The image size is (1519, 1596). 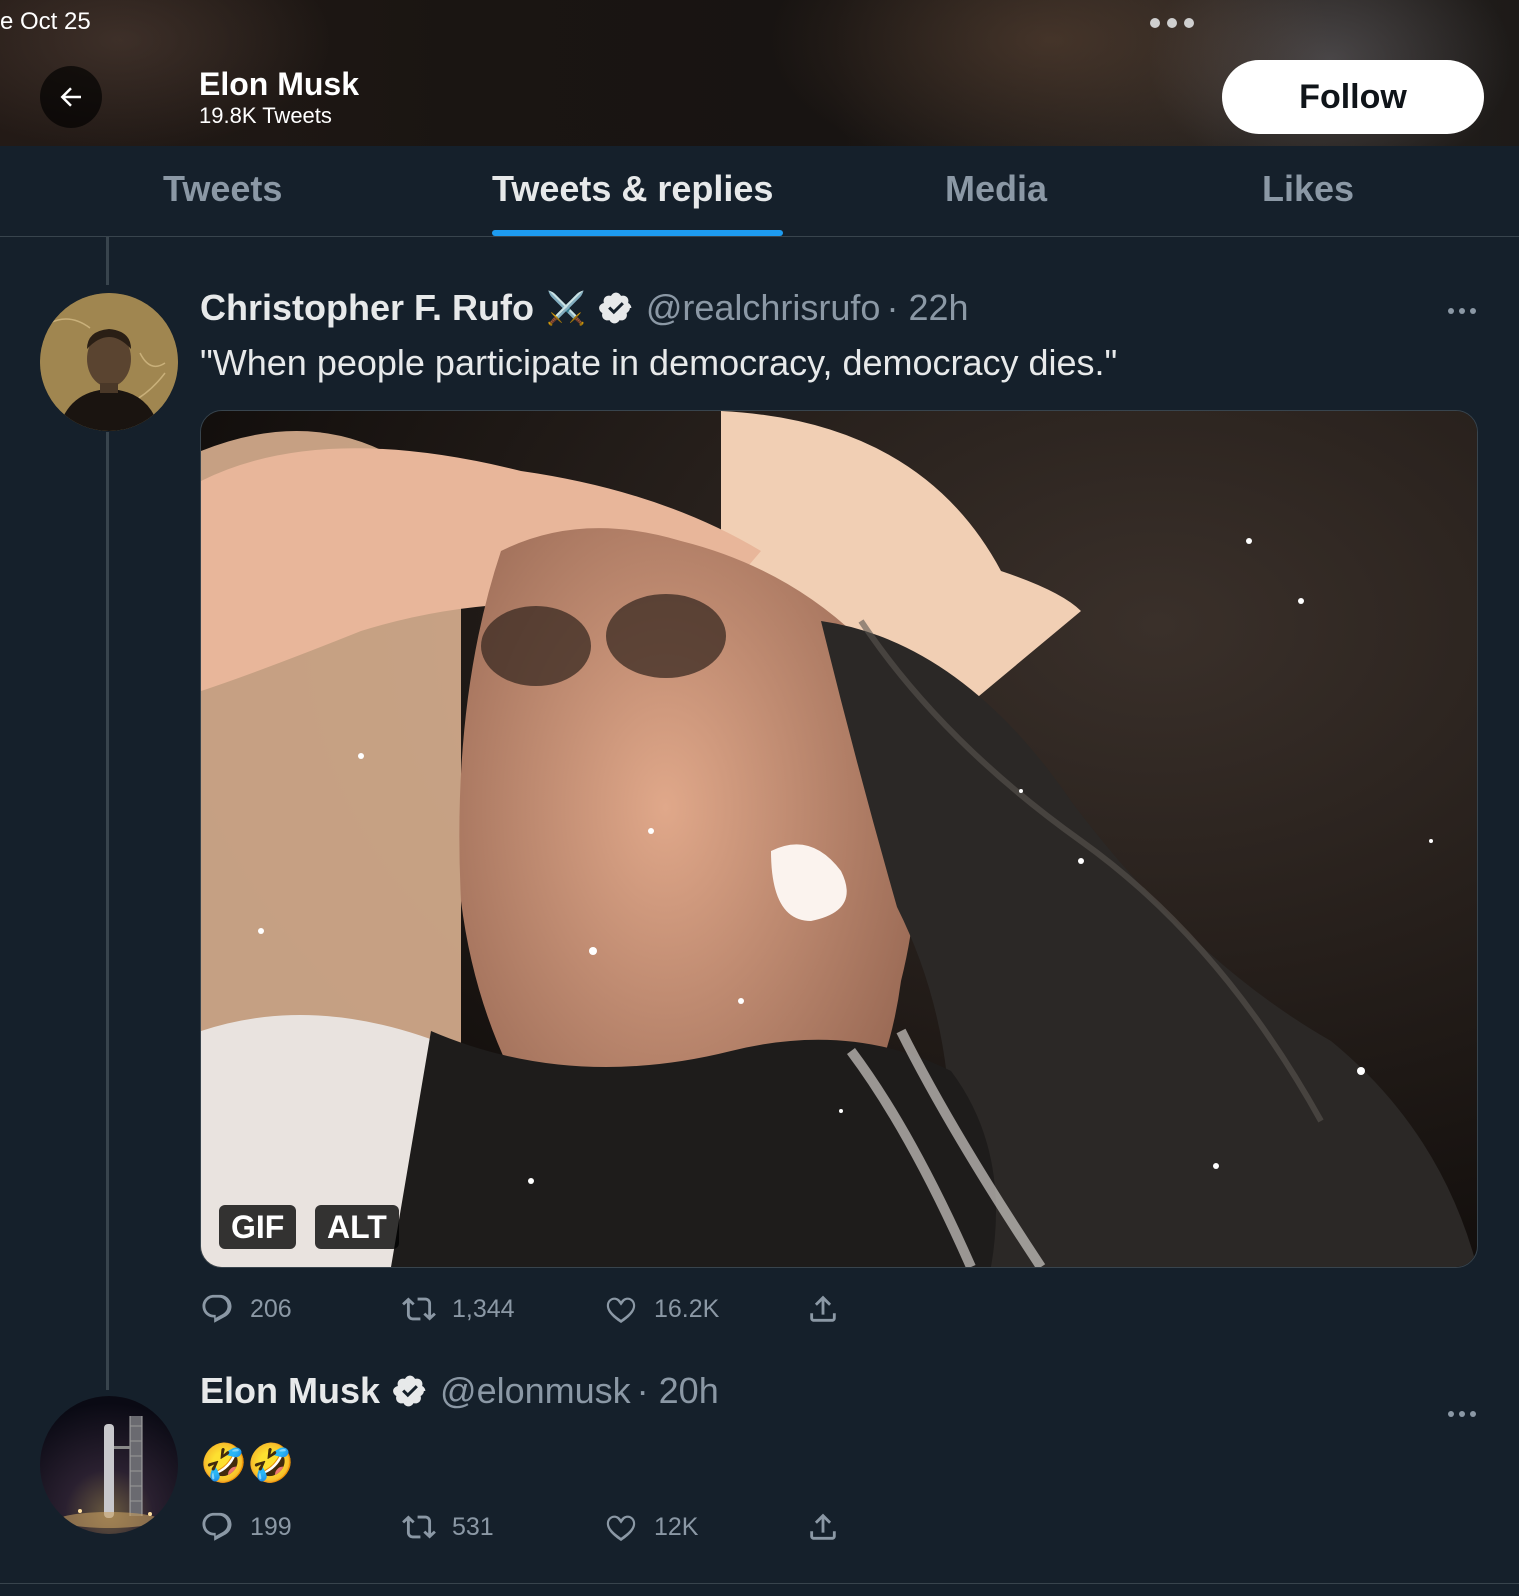 I want to click on active-tab-indicator, so click(x=637, y=233).